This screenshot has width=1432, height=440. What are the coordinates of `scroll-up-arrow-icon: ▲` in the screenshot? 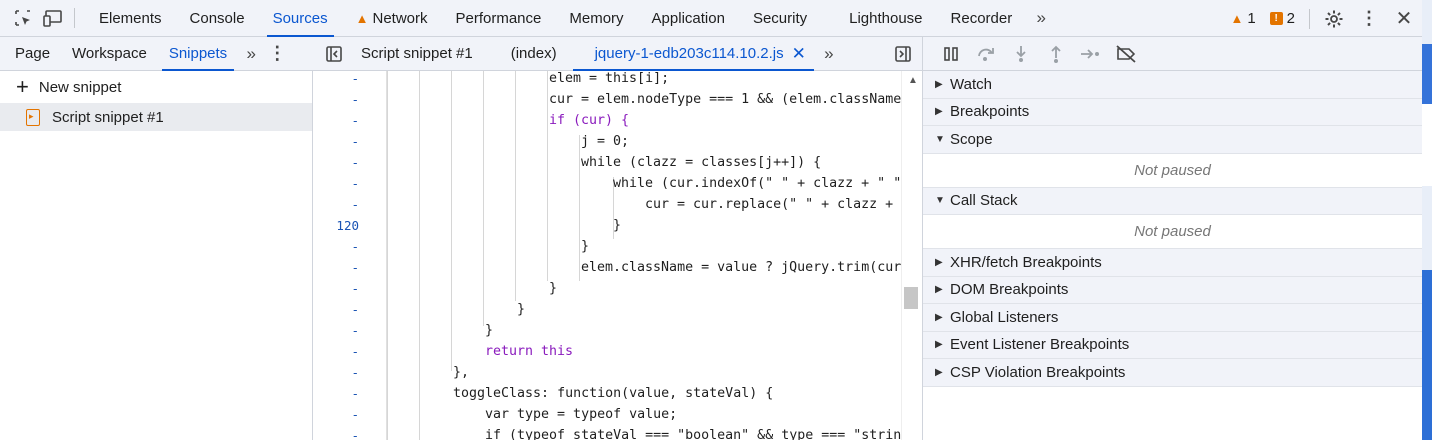 It's located at (913, 80).